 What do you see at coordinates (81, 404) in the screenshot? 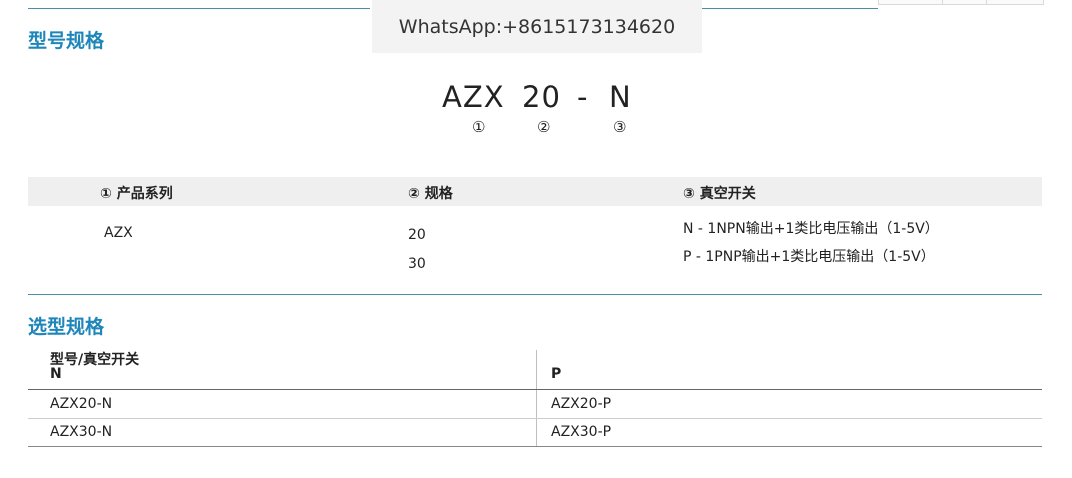
I see `table-cell: AZX20-N` at bounding box center [81, 404].